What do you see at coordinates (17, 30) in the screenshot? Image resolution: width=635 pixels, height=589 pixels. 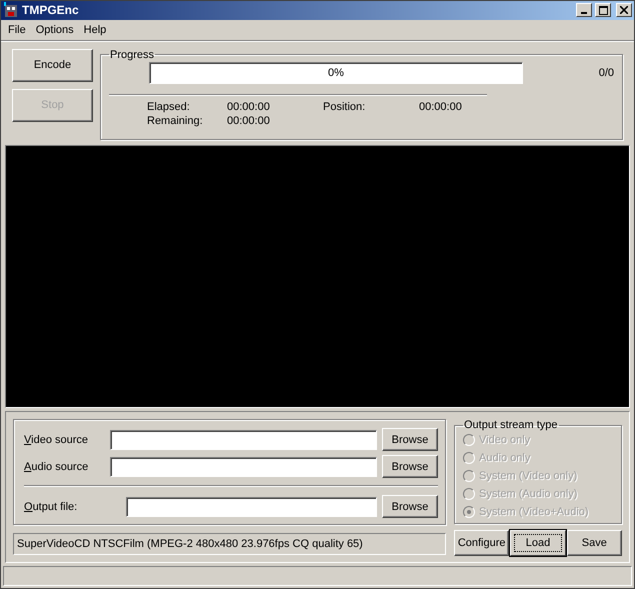 I see `menu-item: File` at bounding box center [17, 30].